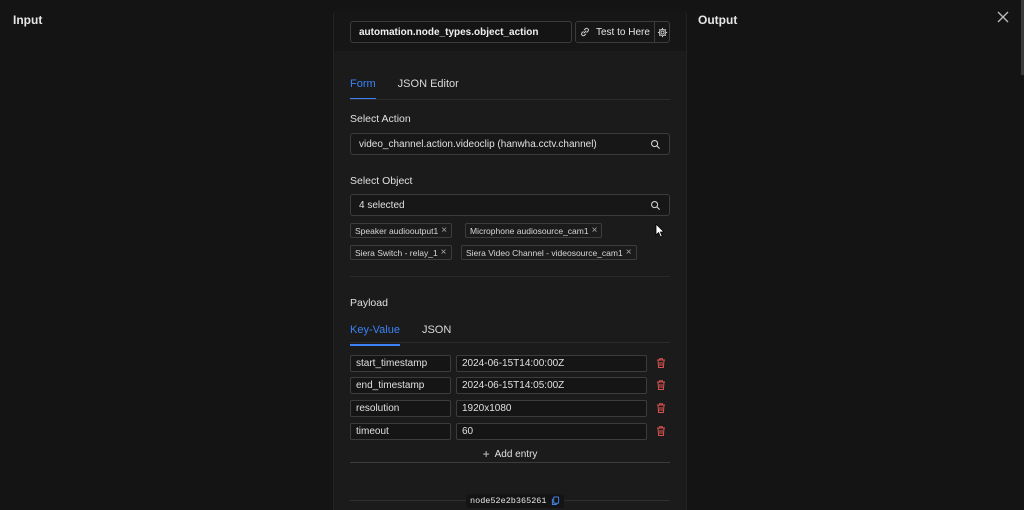 The width and height of the screenshot is (1024, 510). I want to click on copy-icon, so click(555, 501).